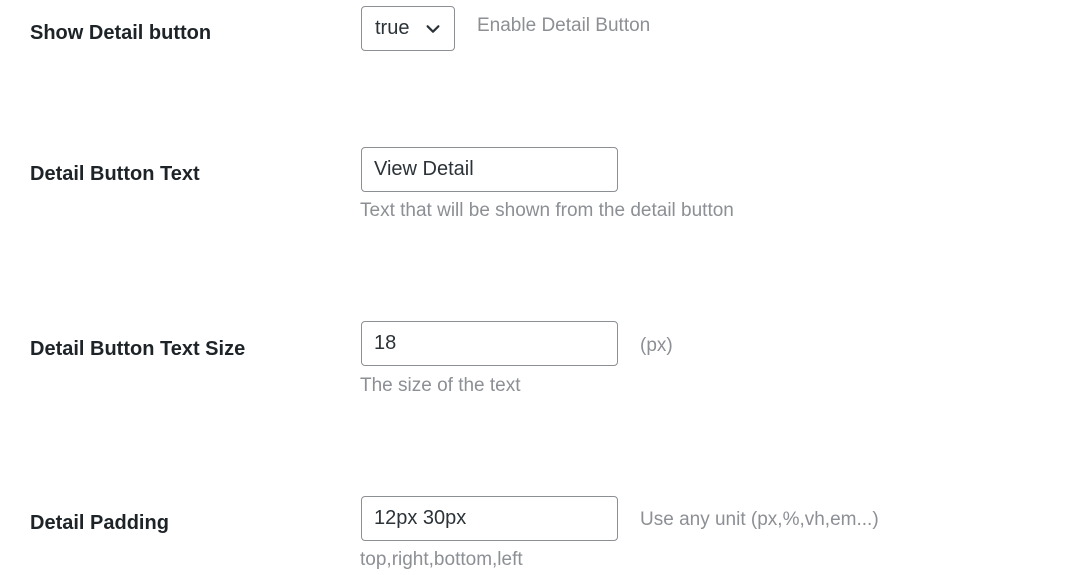 The width and height of the screenshot is (1089, 575). What do you see at coordinates (392, 28) in the screenshot?
I see `show-detail-select-value: true` at bounding box center [392, 28].